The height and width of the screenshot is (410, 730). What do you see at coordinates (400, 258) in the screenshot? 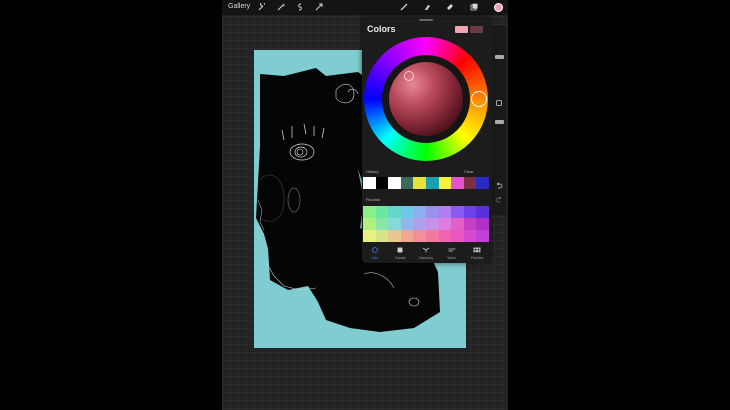
I see `tab-label: Classic` at bounding box center [400, 258].